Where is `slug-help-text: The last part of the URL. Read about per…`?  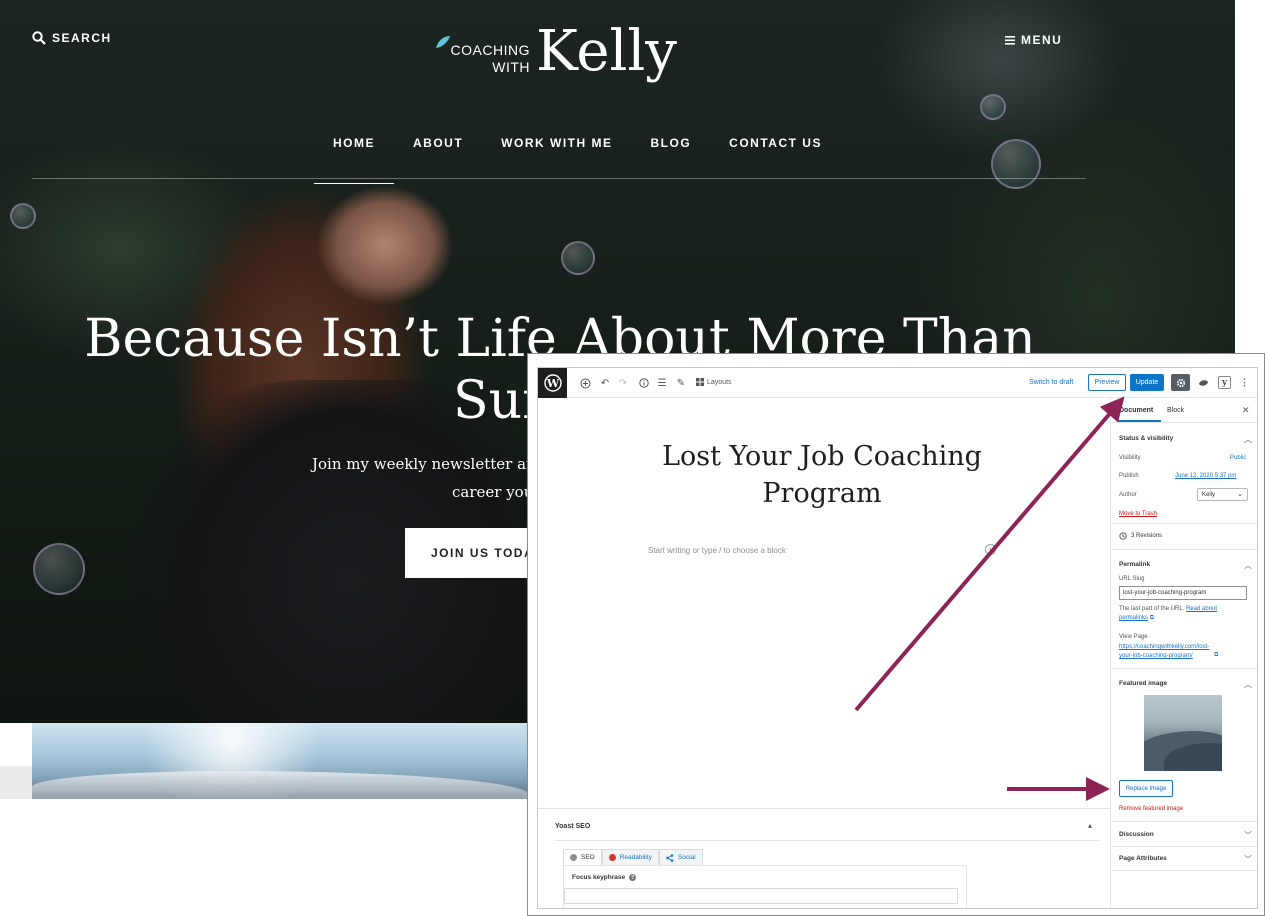
slug-help-text: The last part of the URL. Read about per… is located at coordinates (1184, 614).